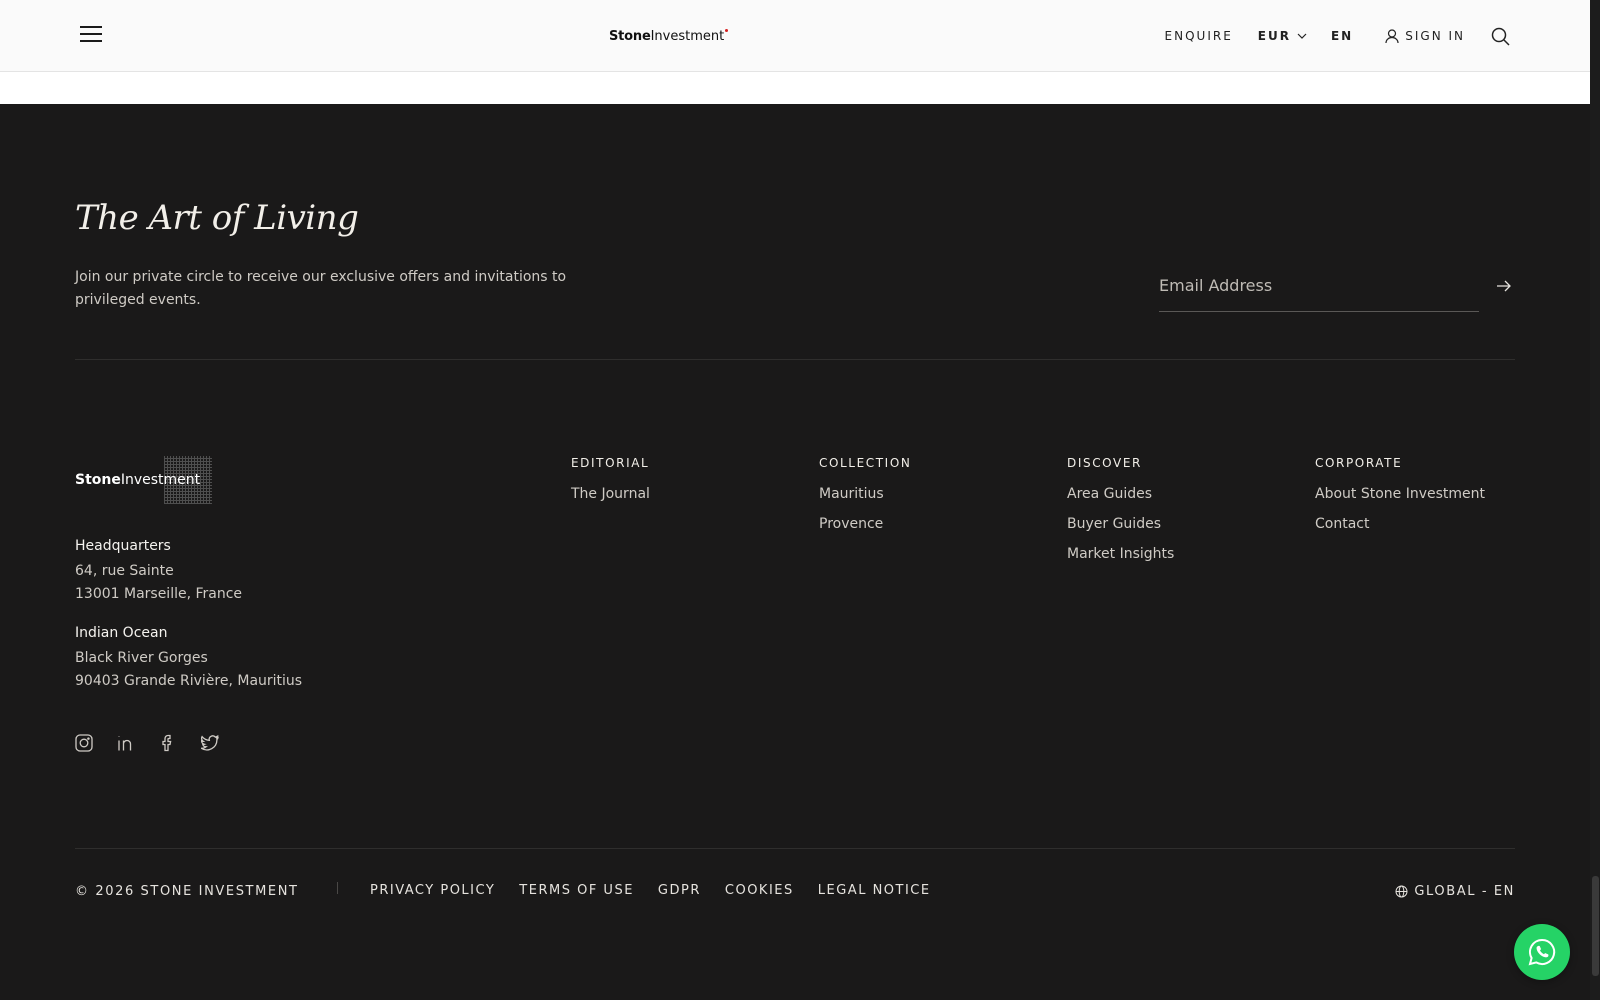 The height and width of the screenshot is (1000, 1600). What do you see at coordinates (795, 88) in the screenshot?
I see `page-content-strip` at bounding box center [795, 88].